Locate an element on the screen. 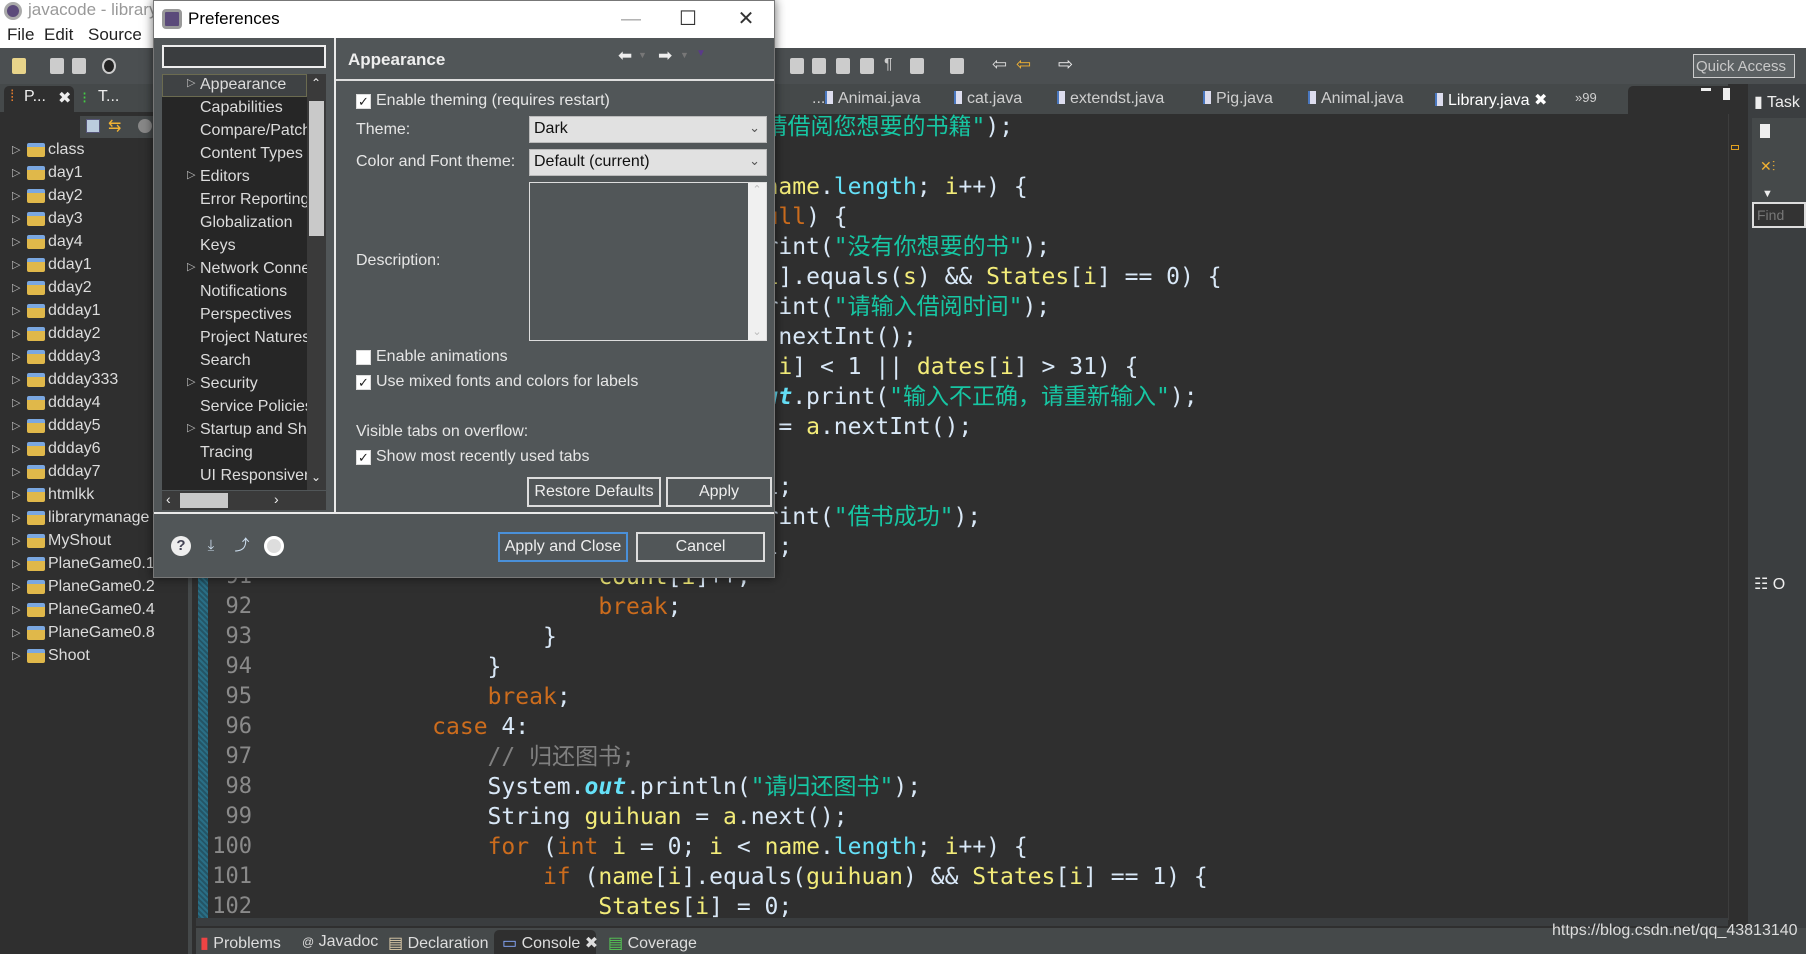 Image resolution: width=1806 pixels, height=954 pixels. apply-button: Apply is located at coordinates (719, 492).